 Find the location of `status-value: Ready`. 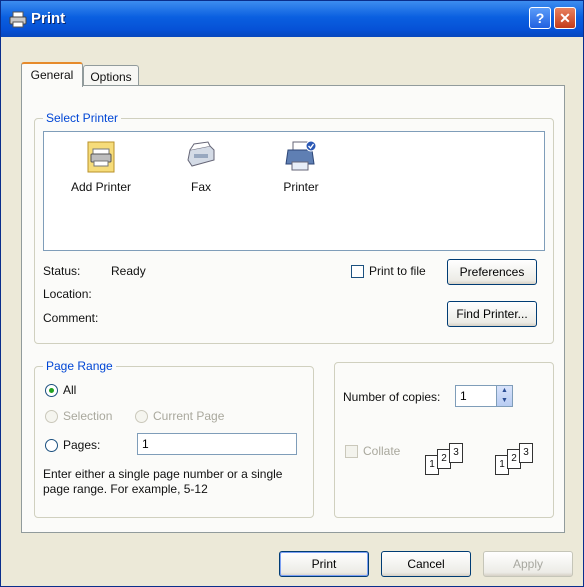

status-value: Ready is located at coordinates (128, 271).